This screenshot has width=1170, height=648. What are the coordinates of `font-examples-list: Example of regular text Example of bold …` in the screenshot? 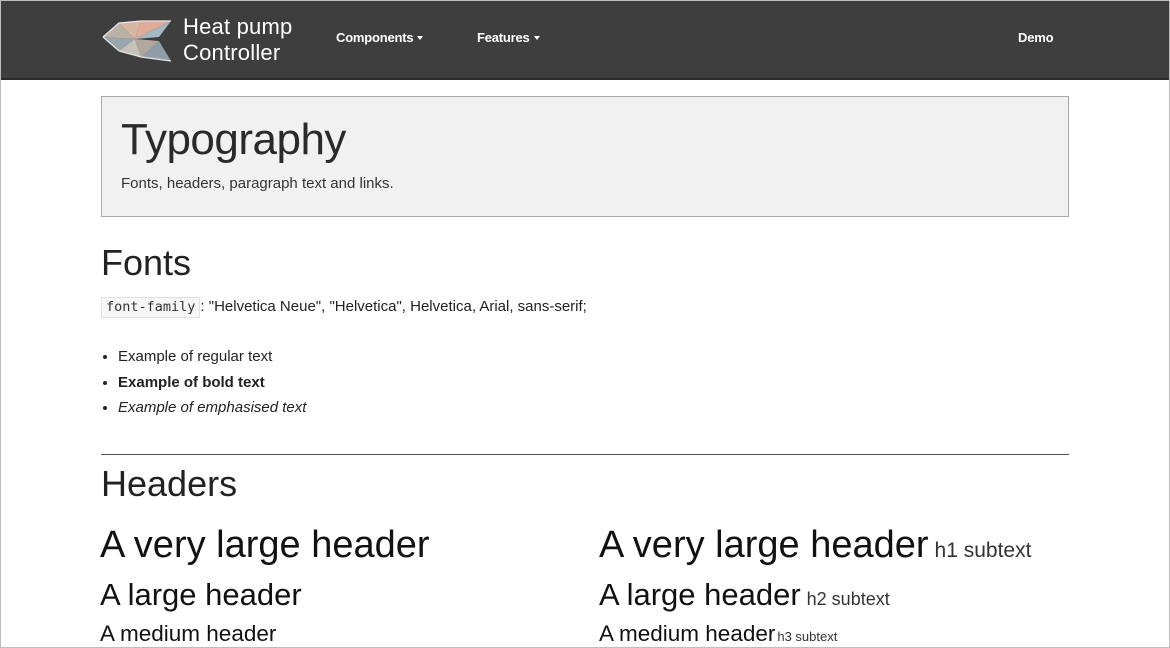 It's located at (203, 382).